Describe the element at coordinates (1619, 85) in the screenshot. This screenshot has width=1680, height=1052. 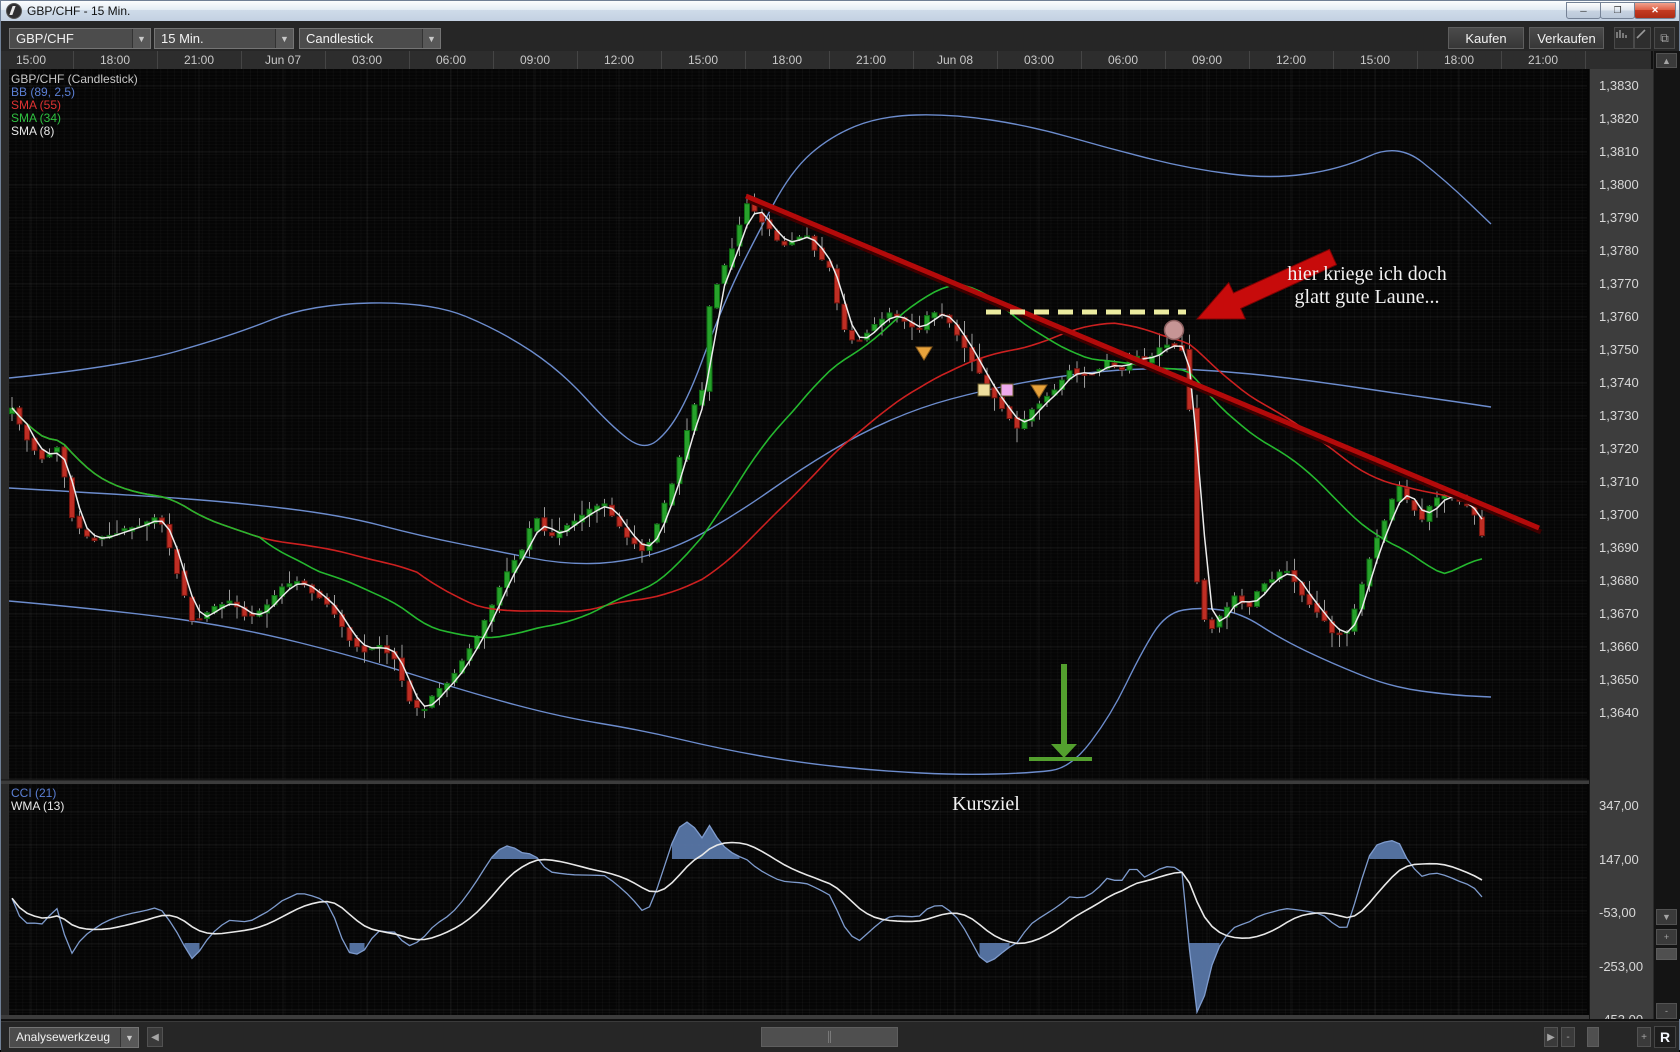
I see `price-axis-label: 1,3830` at that location.